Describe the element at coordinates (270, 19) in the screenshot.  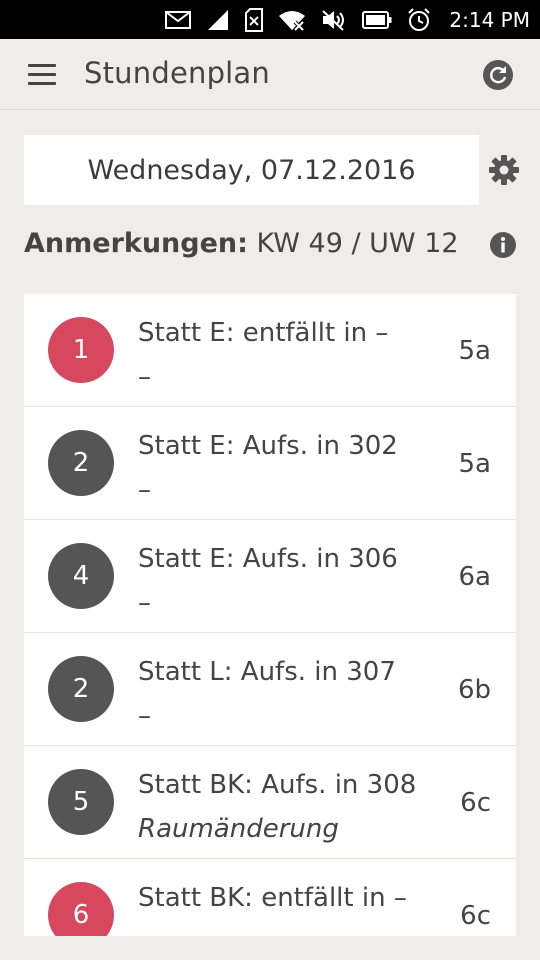
I see `status-bar: 2:14 PM` at that location.